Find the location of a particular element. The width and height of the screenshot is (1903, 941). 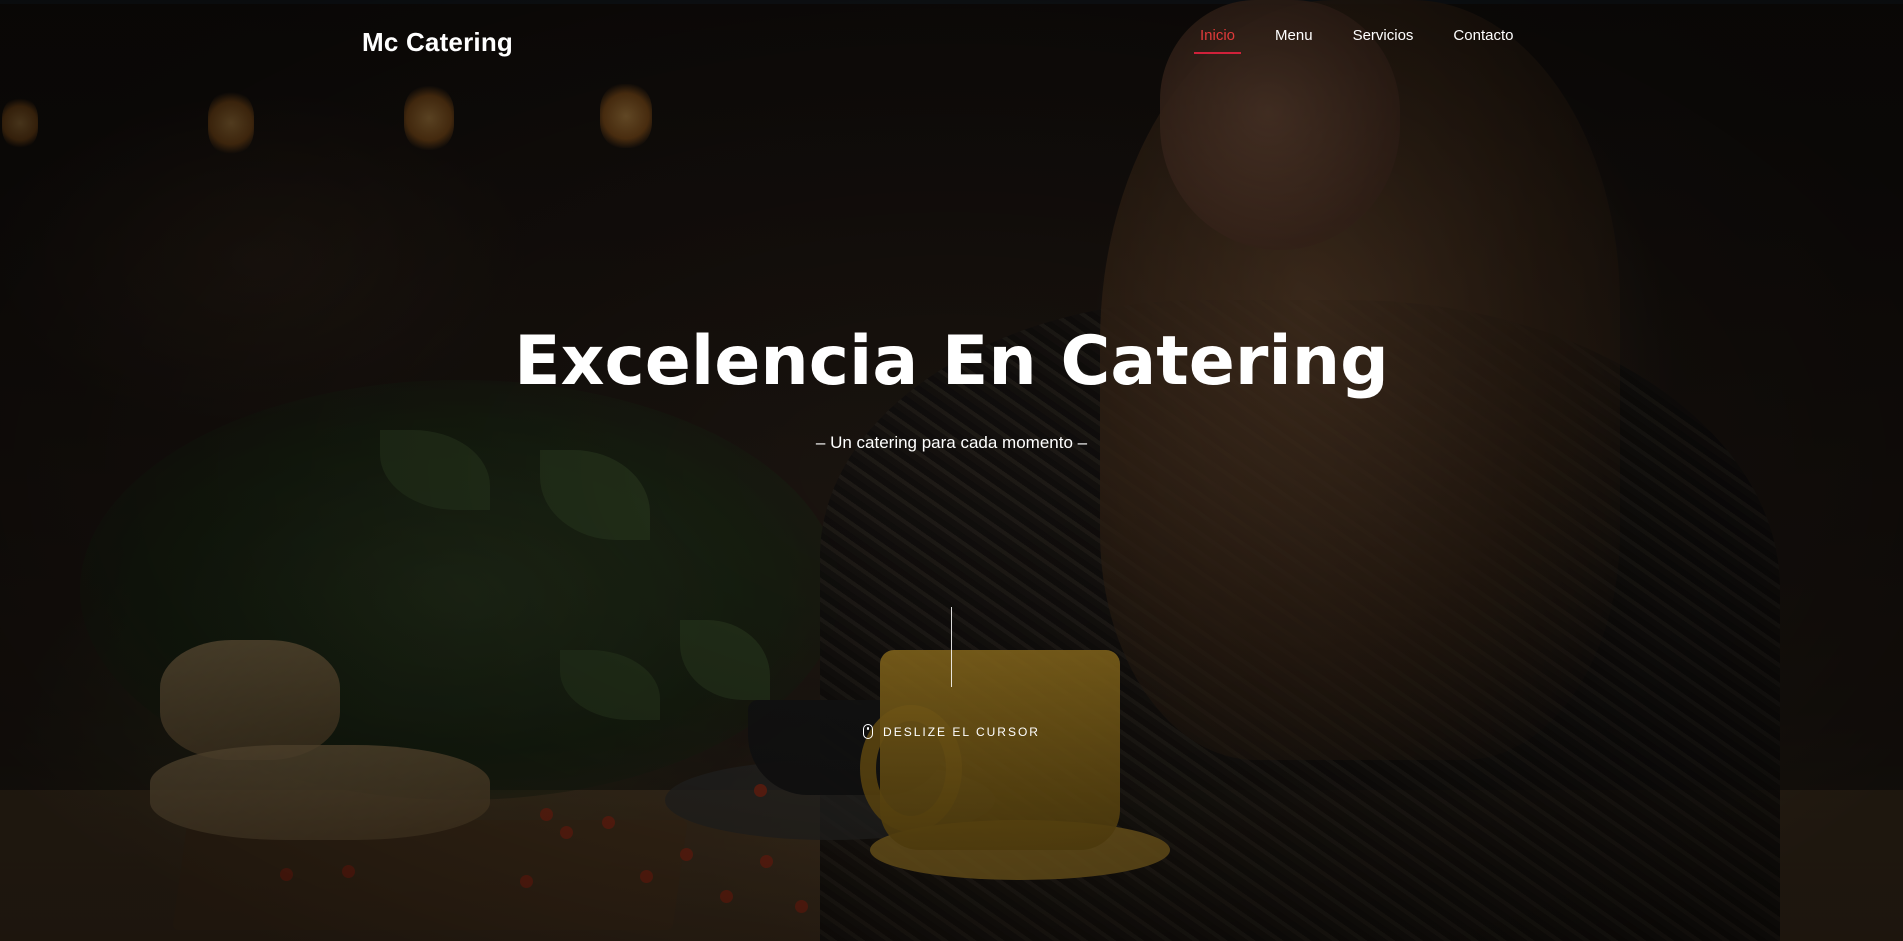

hero-subtitle: – Un catering para cada momento – is located at coordinates (951, 442).